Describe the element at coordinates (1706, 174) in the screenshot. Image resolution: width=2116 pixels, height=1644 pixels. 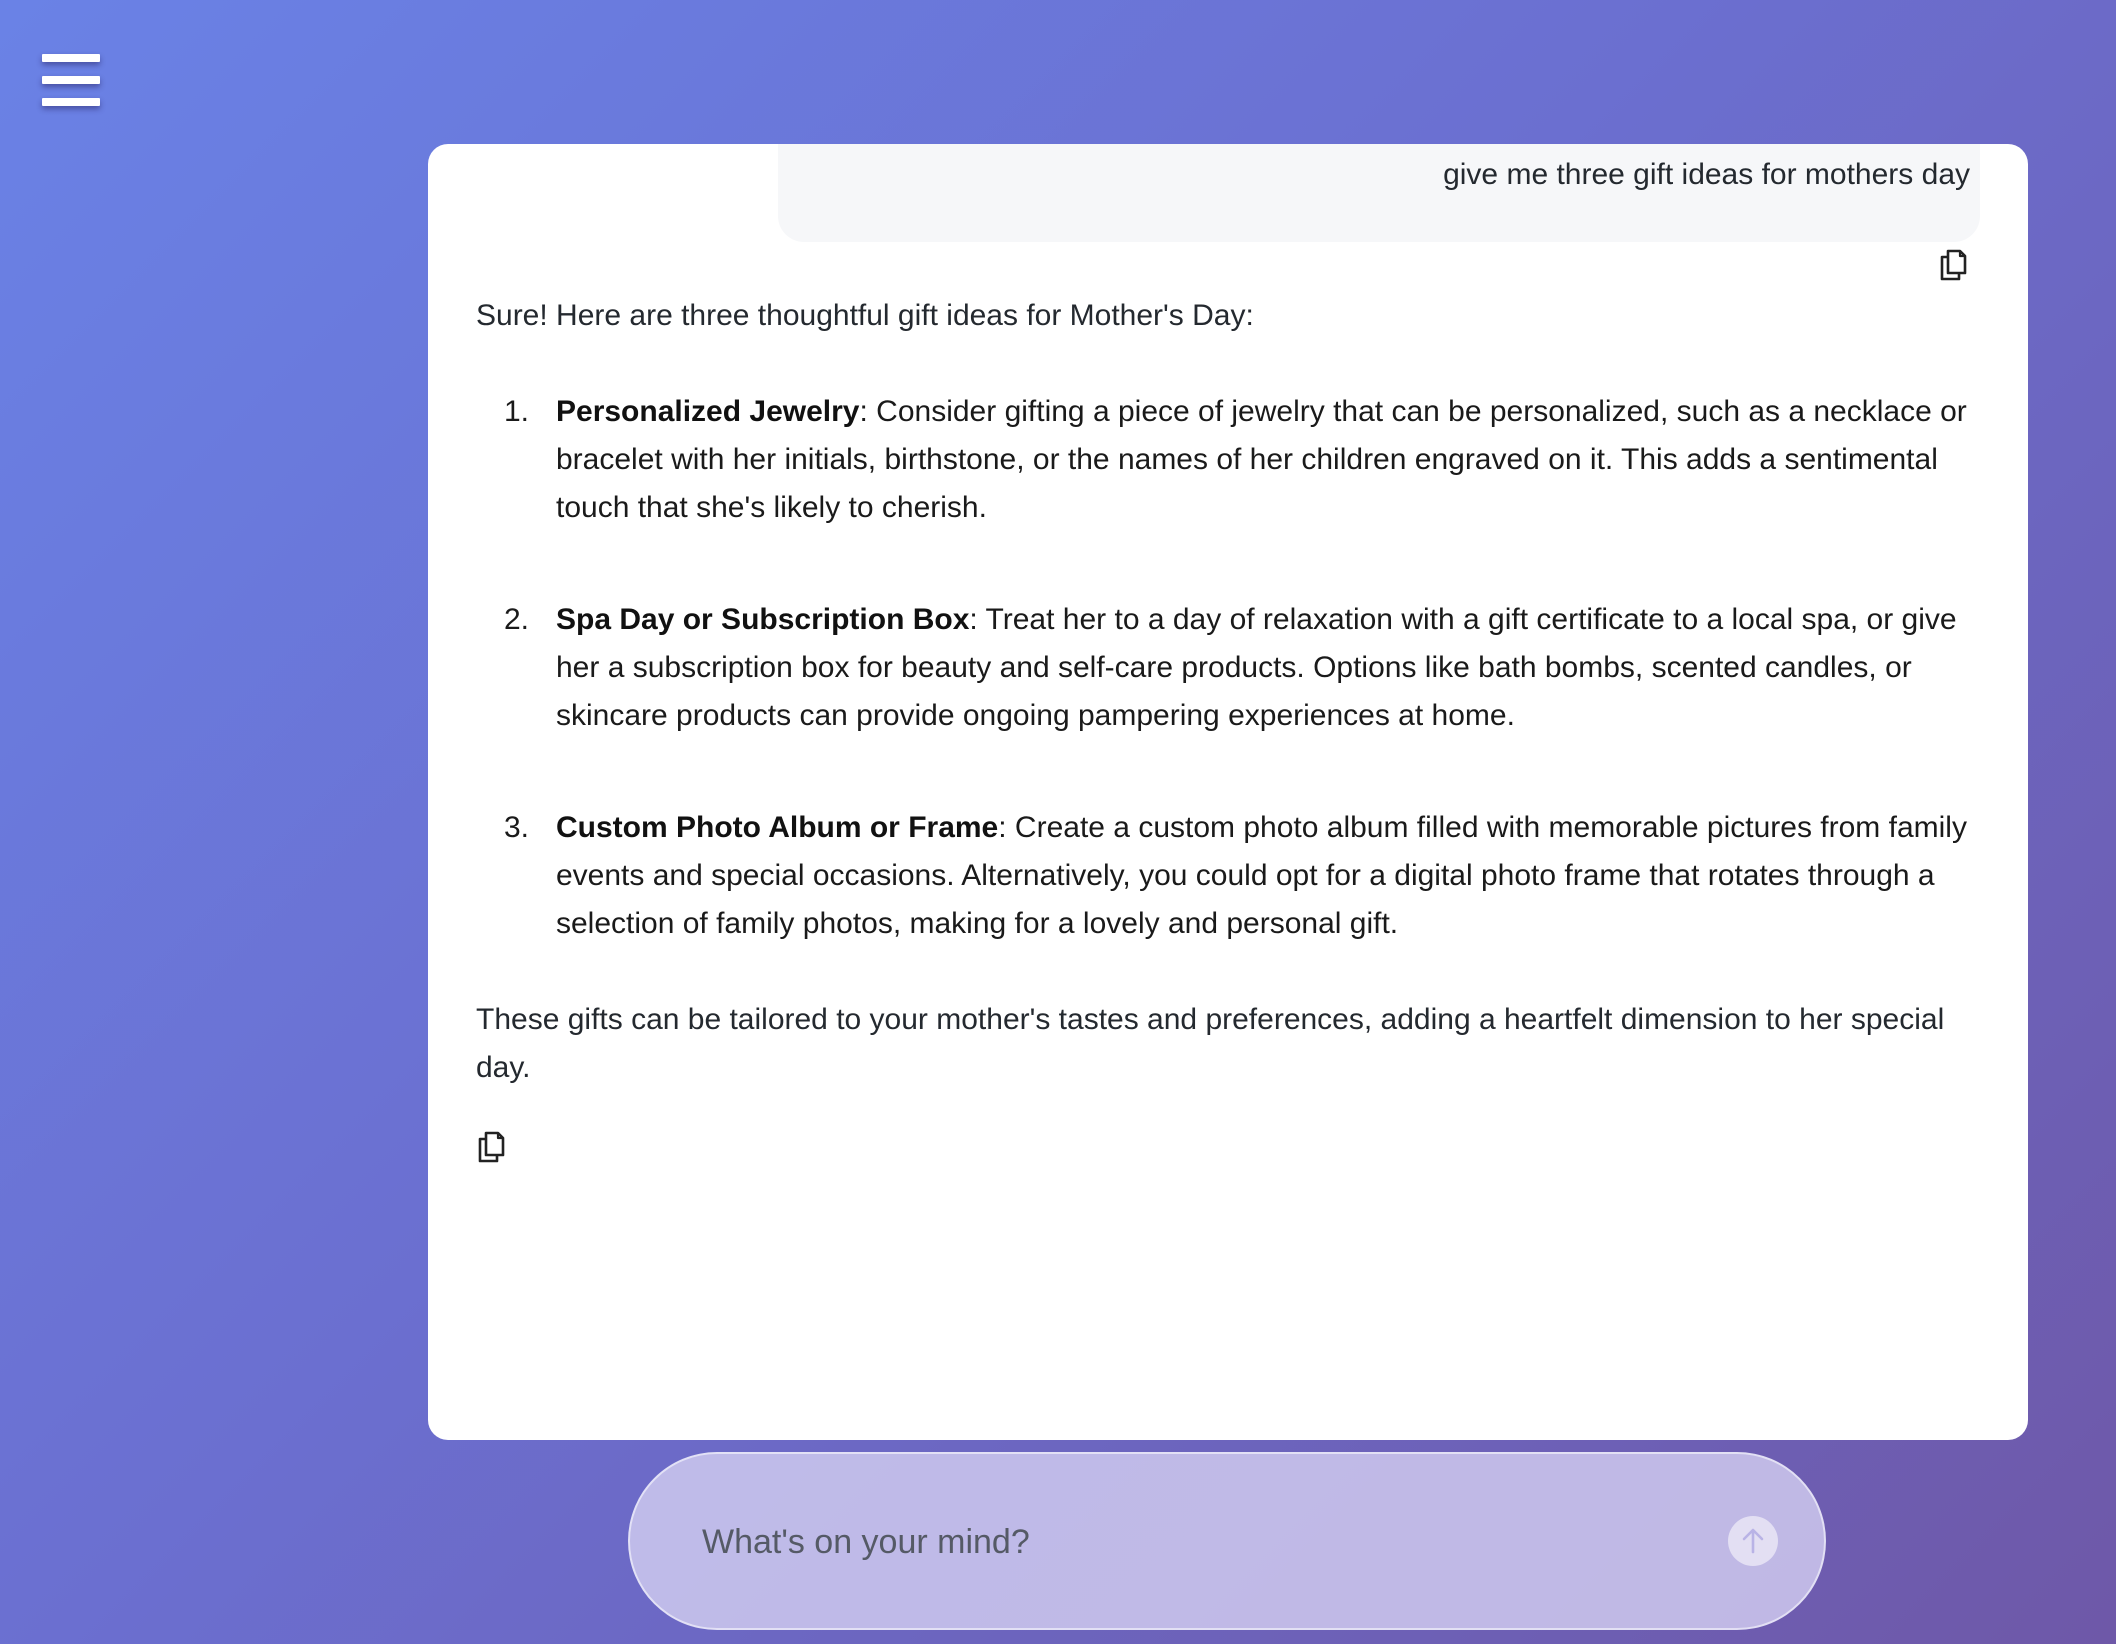
I see `user-message-text: give me three gift ideas for mothers day` at that location.